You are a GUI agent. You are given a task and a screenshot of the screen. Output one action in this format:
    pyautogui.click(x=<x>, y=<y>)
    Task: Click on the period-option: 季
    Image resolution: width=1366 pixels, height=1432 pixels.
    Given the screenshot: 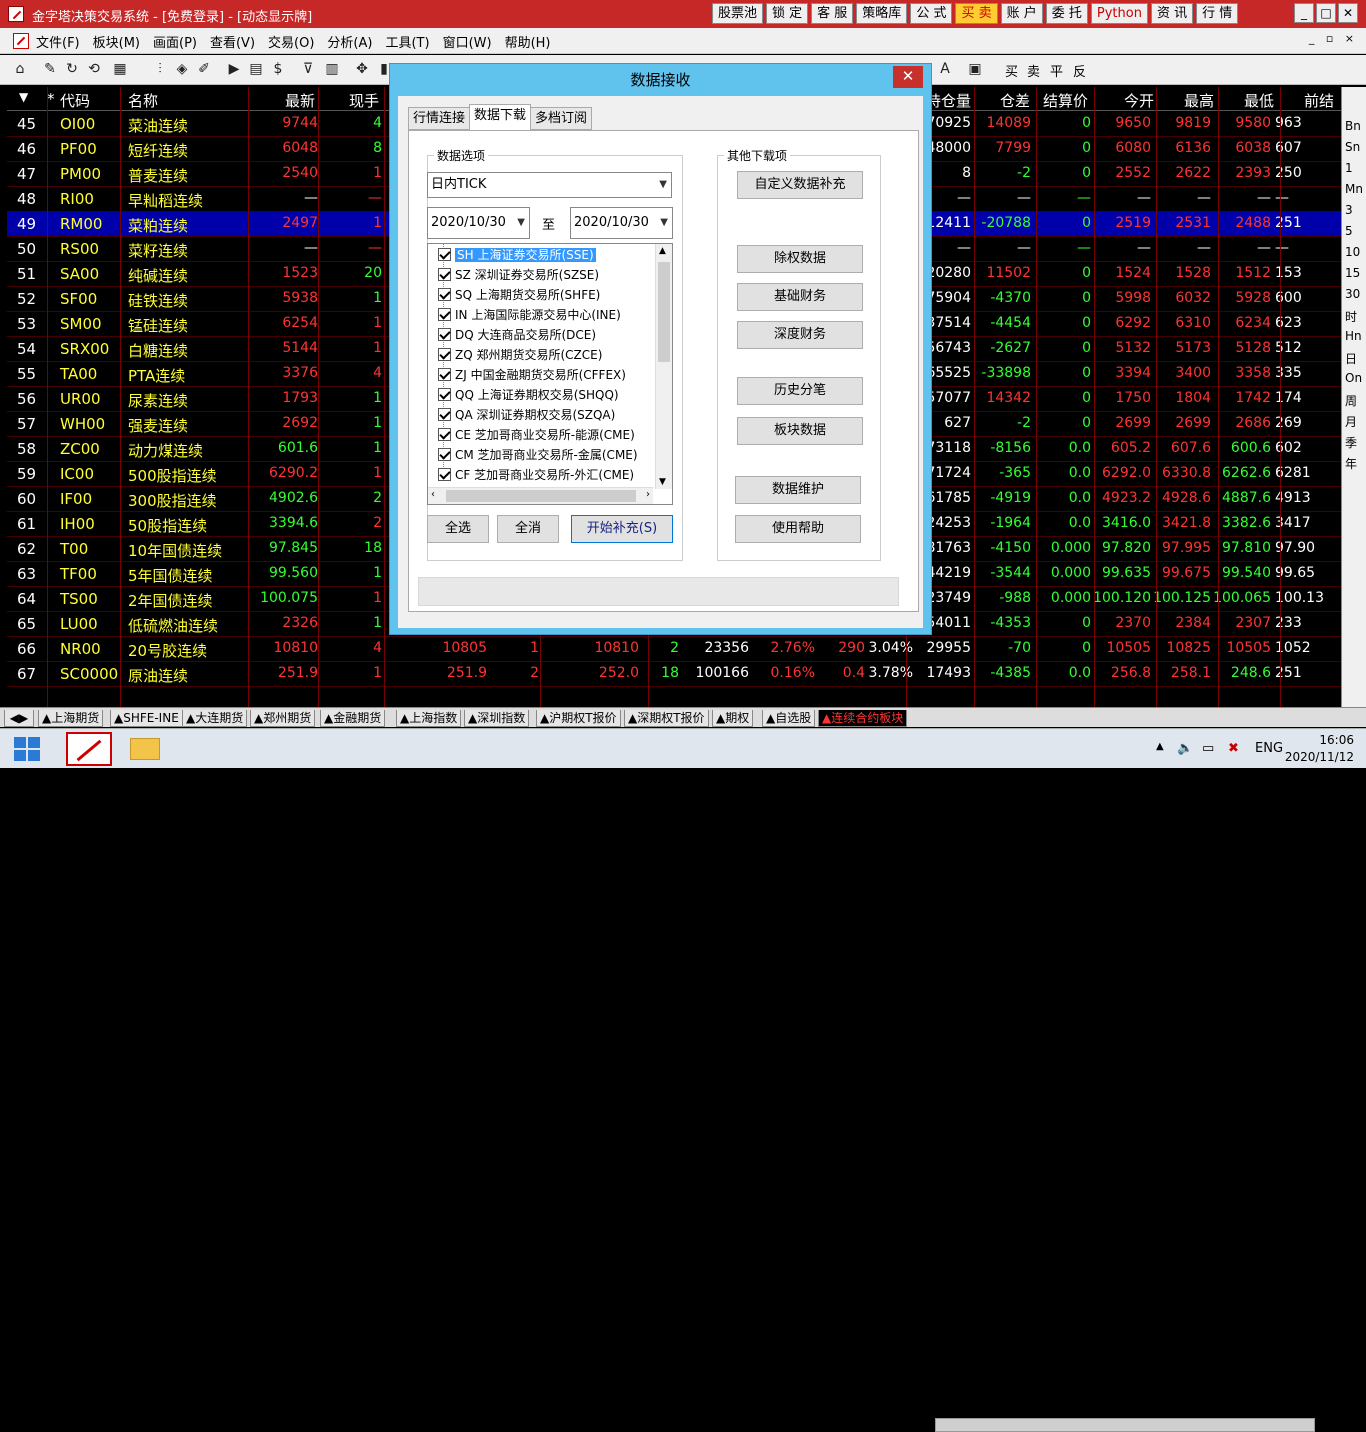 What is the action you would take?
    pyautogui.click(x=1351, y=442)
    